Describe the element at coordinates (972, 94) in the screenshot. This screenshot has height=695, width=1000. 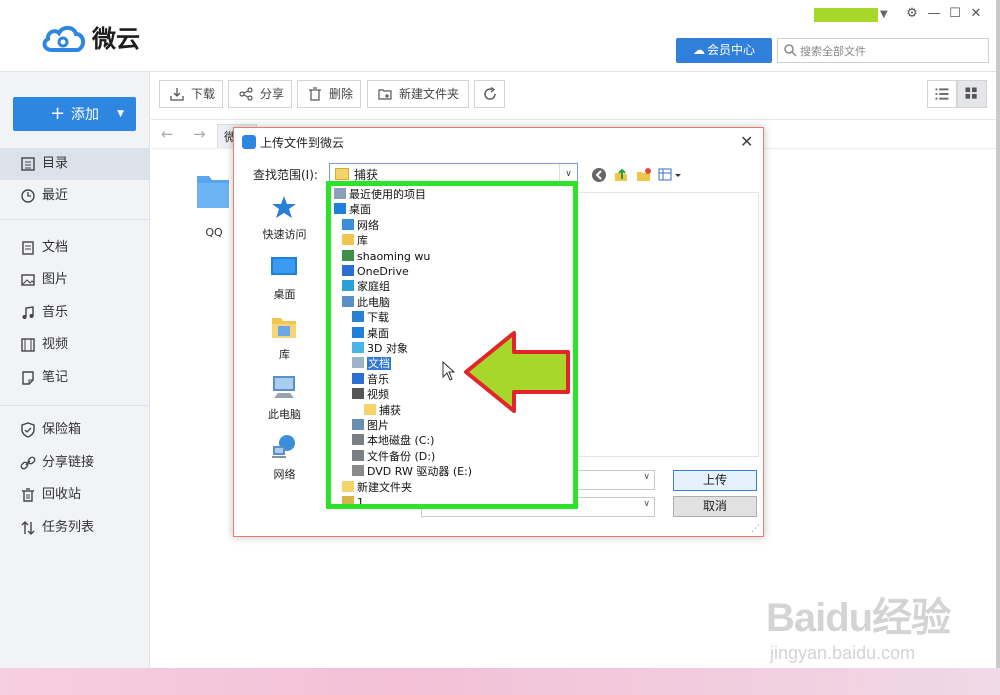
I see `grid-view-button` at that location.